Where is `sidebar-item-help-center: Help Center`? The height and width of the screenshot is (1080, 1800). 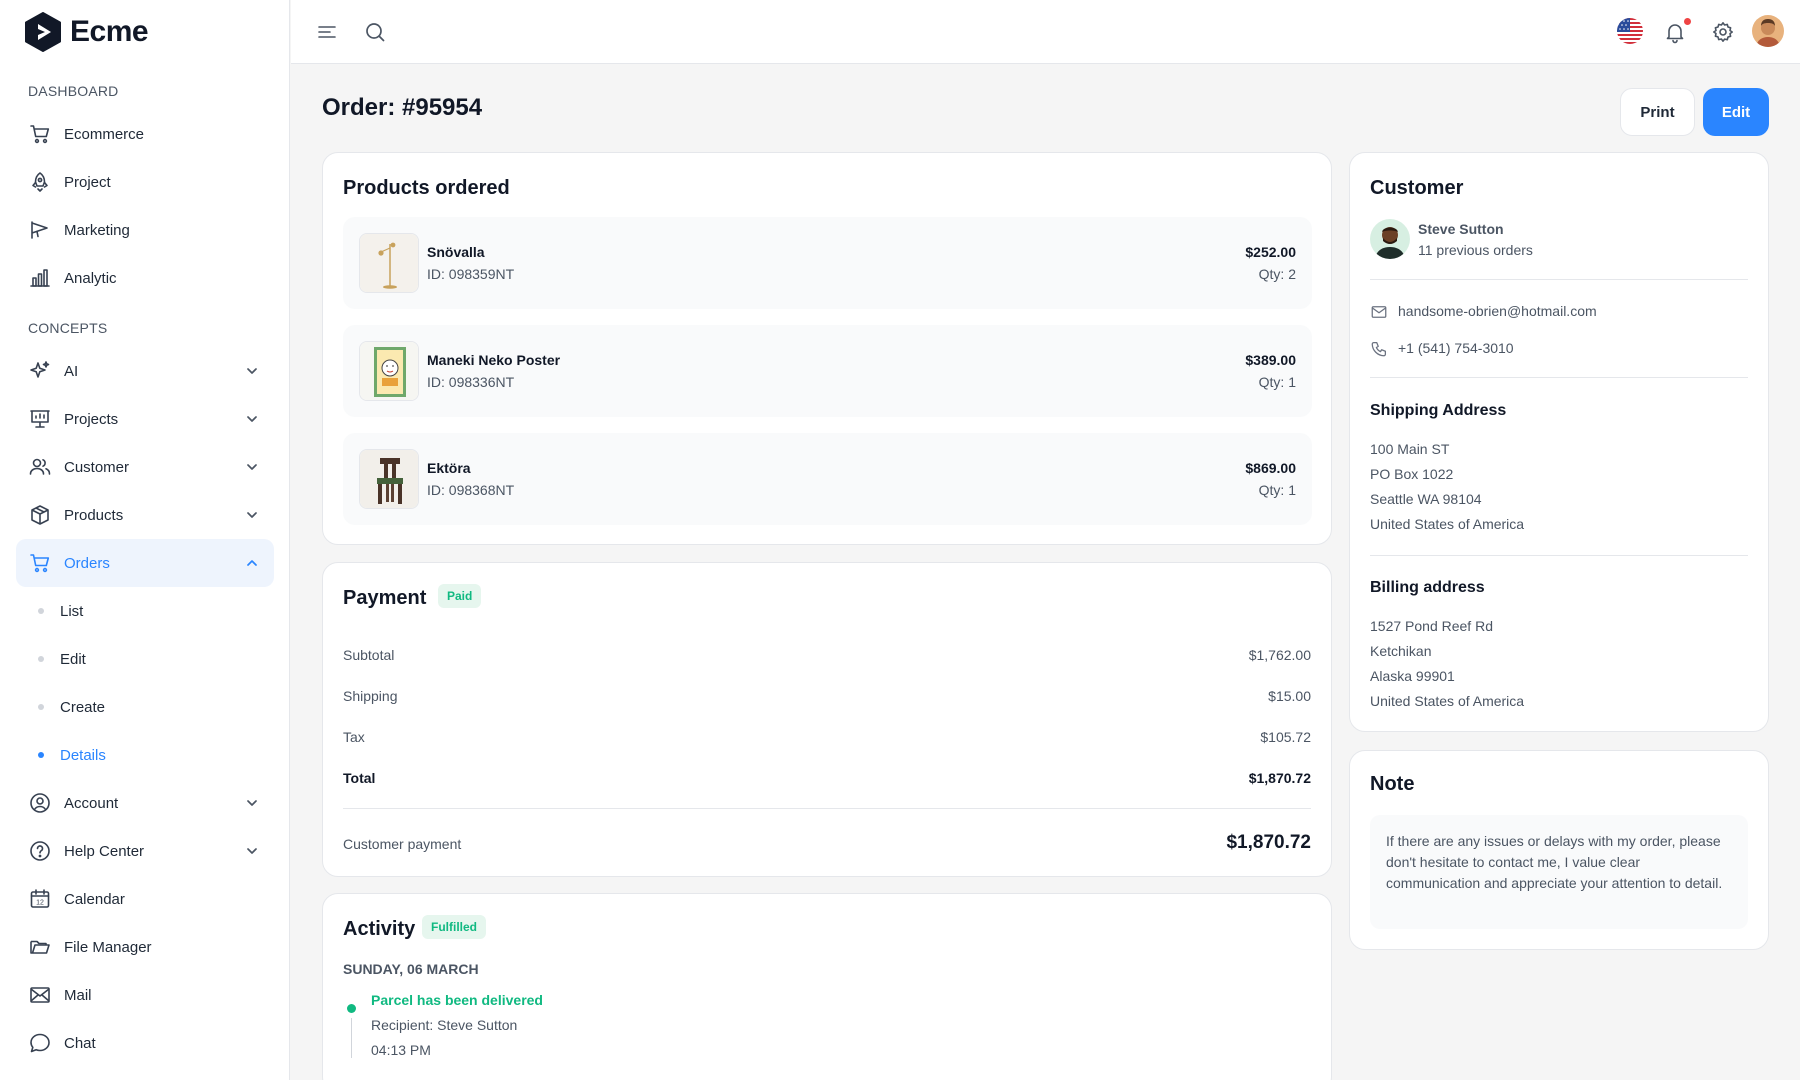
sidebar-item-help-center: Help Center is located at coordinates (145, 851).